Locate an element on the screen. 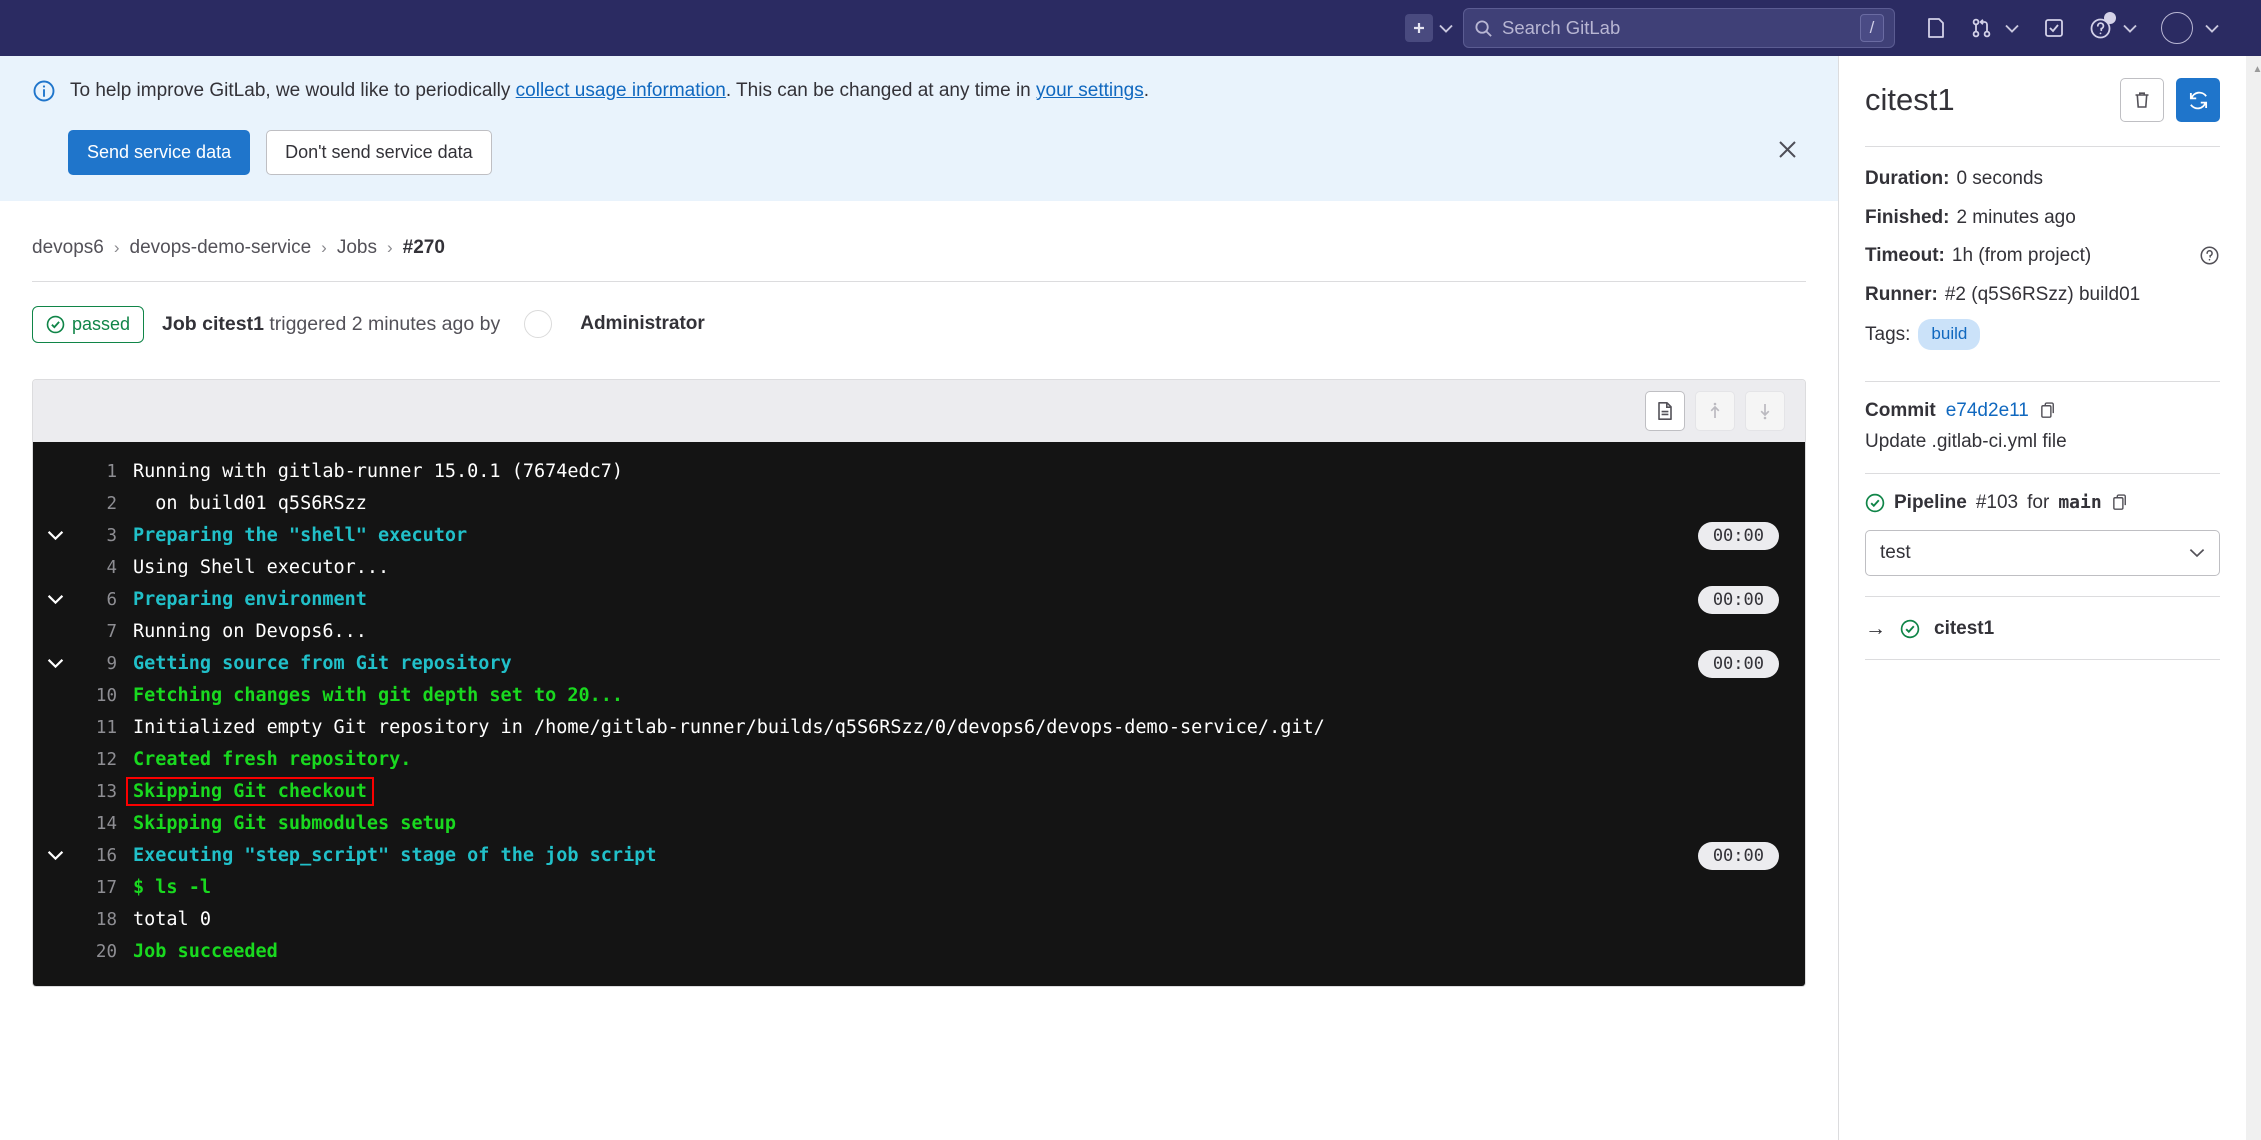  top-navbar: / is located at coordinates (1130, 28).